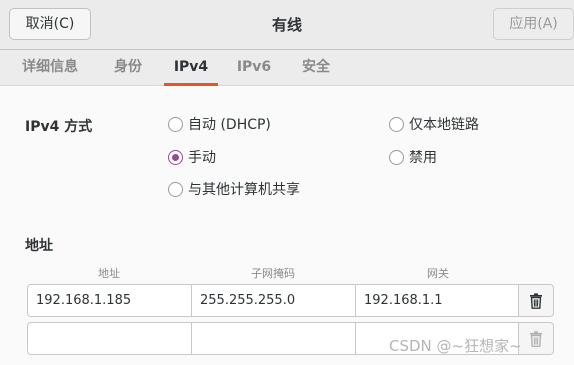  I want to click on radio-auto-dhcp: 自动 (DHCP), so click(219, 124).